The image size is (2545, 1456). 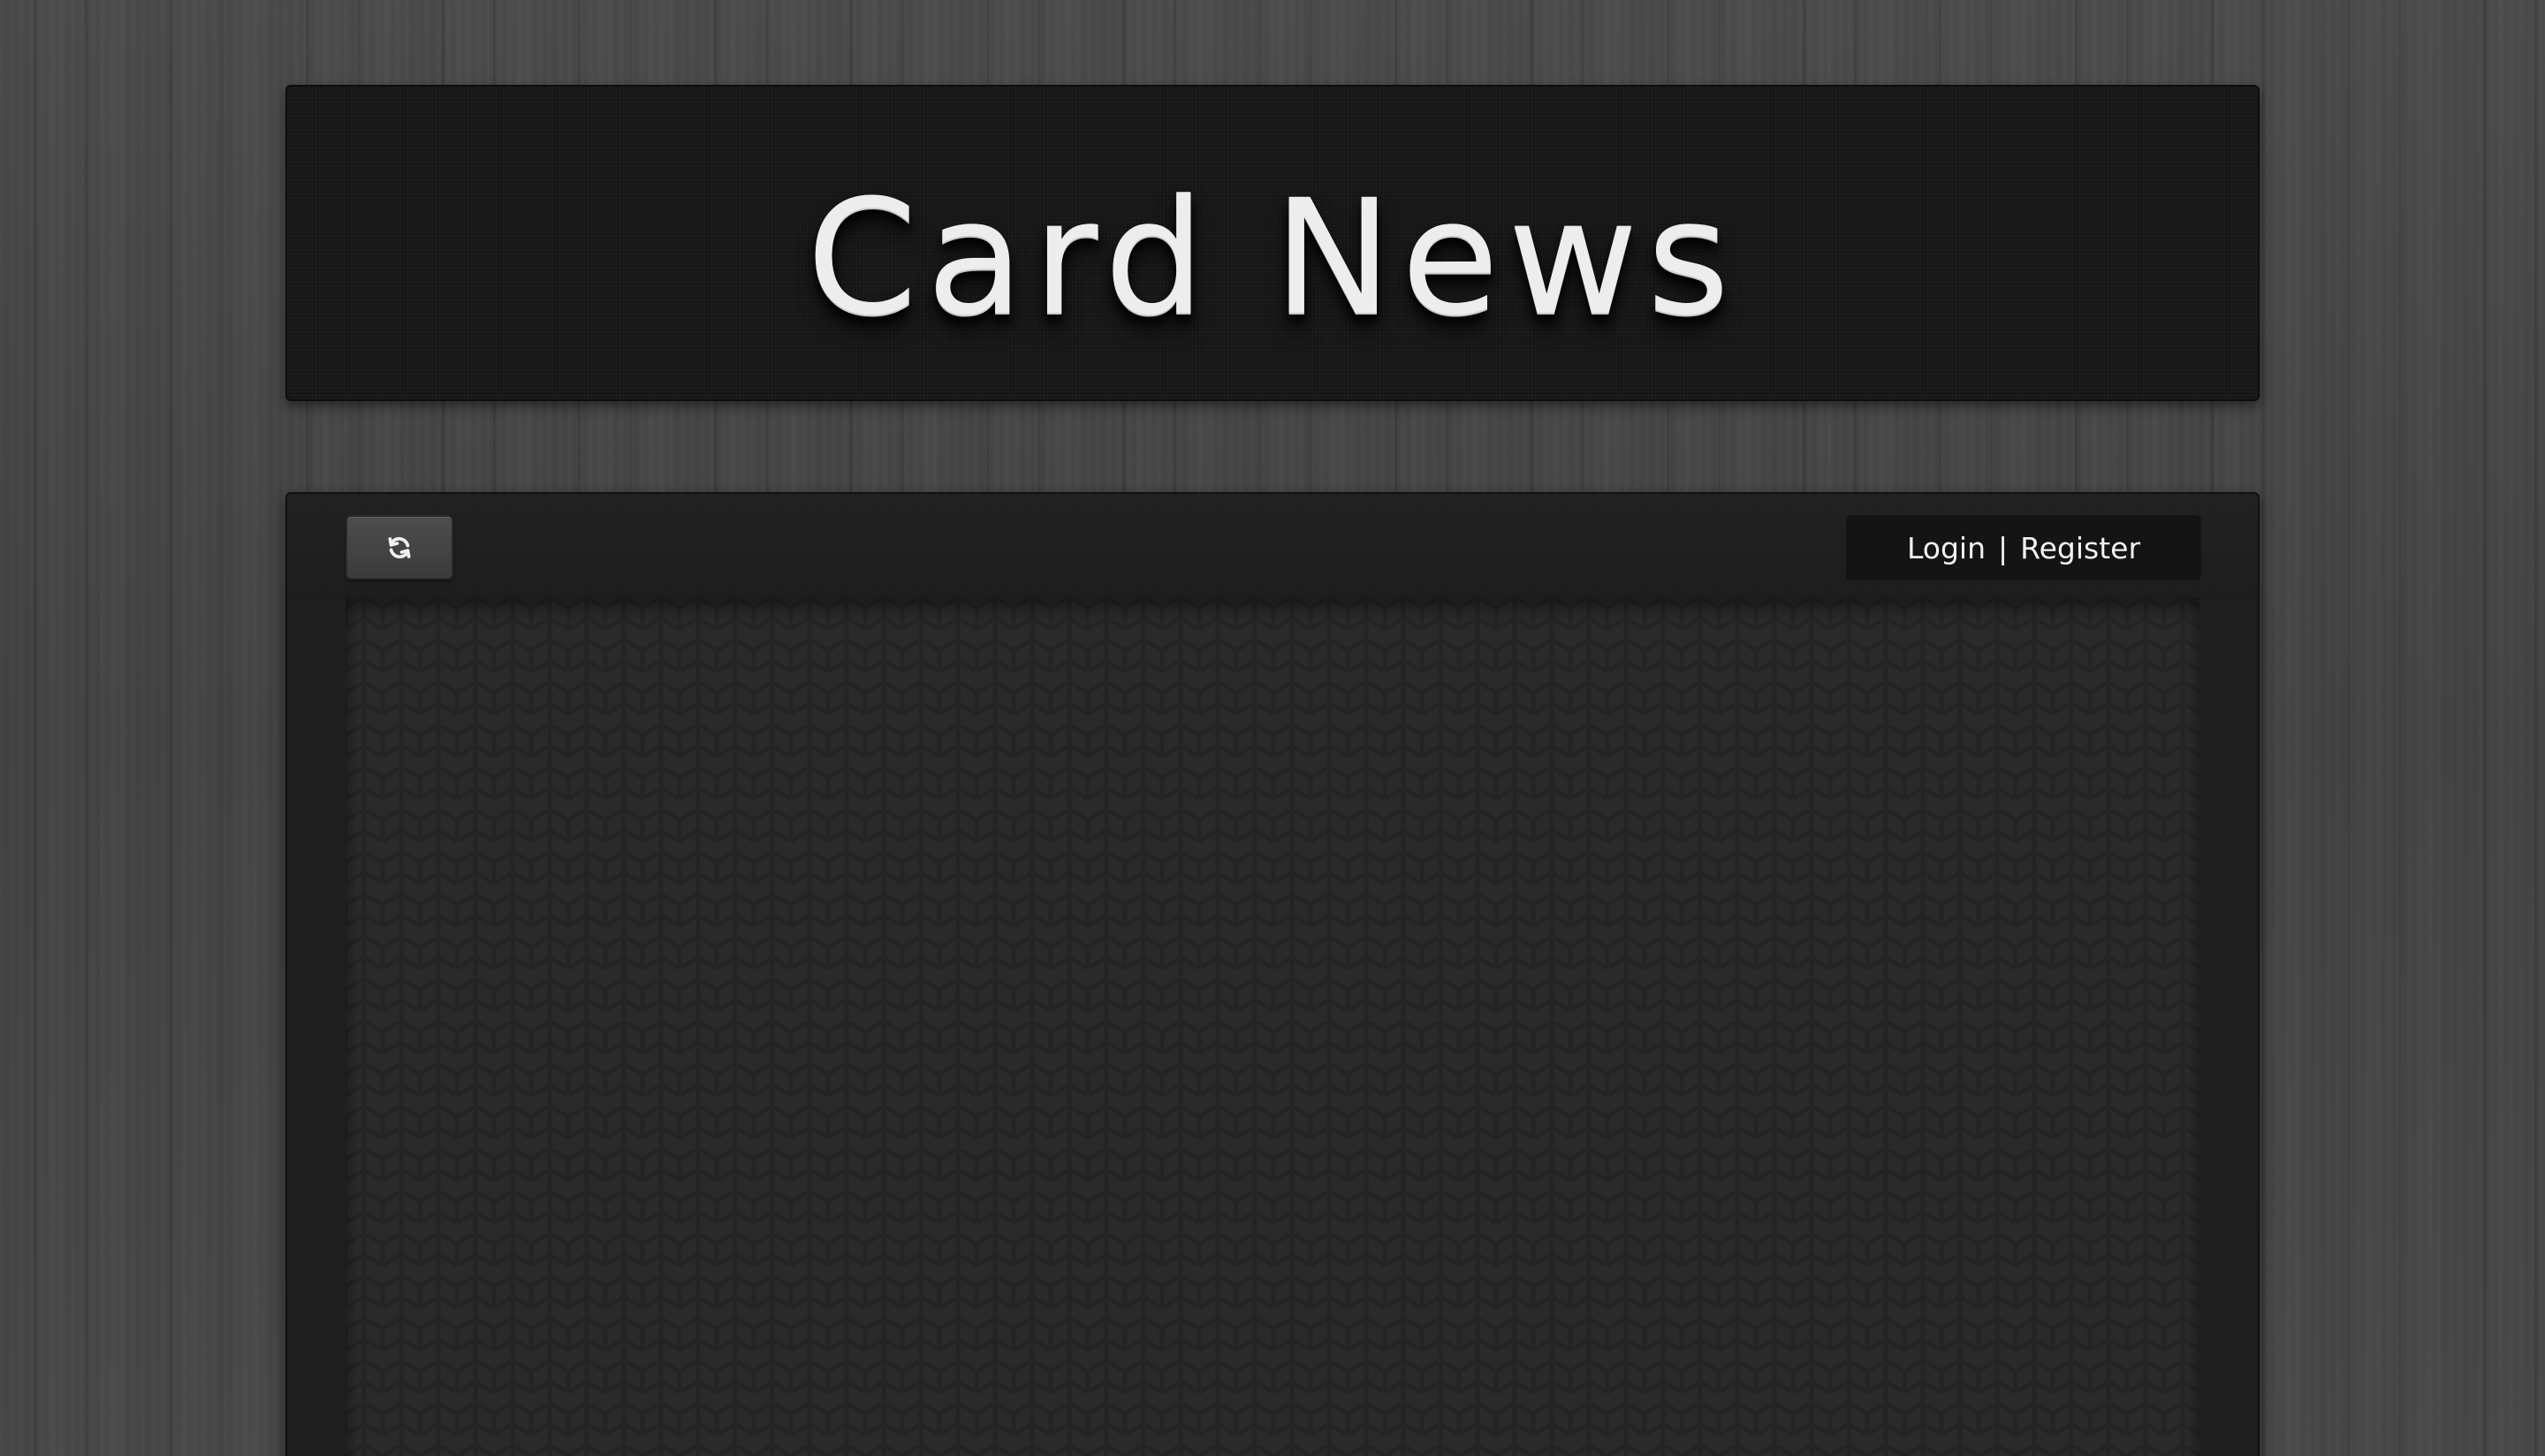 What do you see at coordinates (1947, 548) in the screenshot?
I see `login-link: Login` at bounding box center [1947, 548].